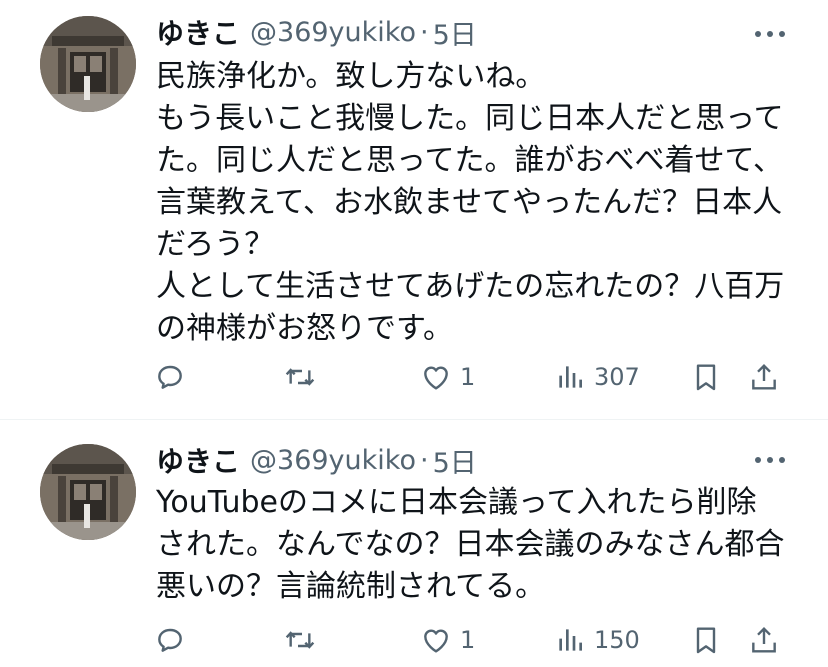  I want to click on tweet-text-line: された。なんでなの？日本会議のみなさん都合, so click(470, 544).